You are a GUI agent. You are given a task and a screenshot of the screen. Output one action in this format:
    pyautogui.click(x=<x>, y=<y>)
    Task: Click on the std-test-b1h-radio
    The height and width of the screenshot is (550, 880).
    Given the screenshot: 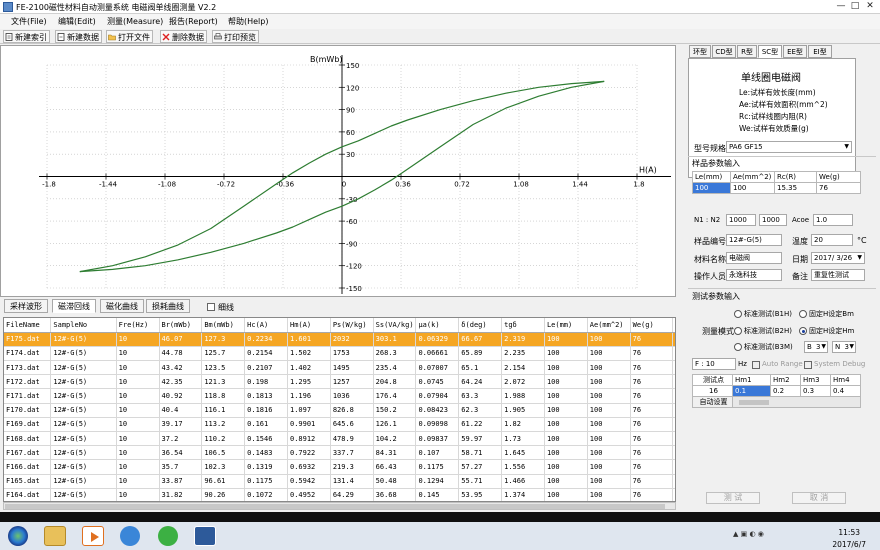 What is the action you would take?
    pyautogui.click(x=738, y=314)
    